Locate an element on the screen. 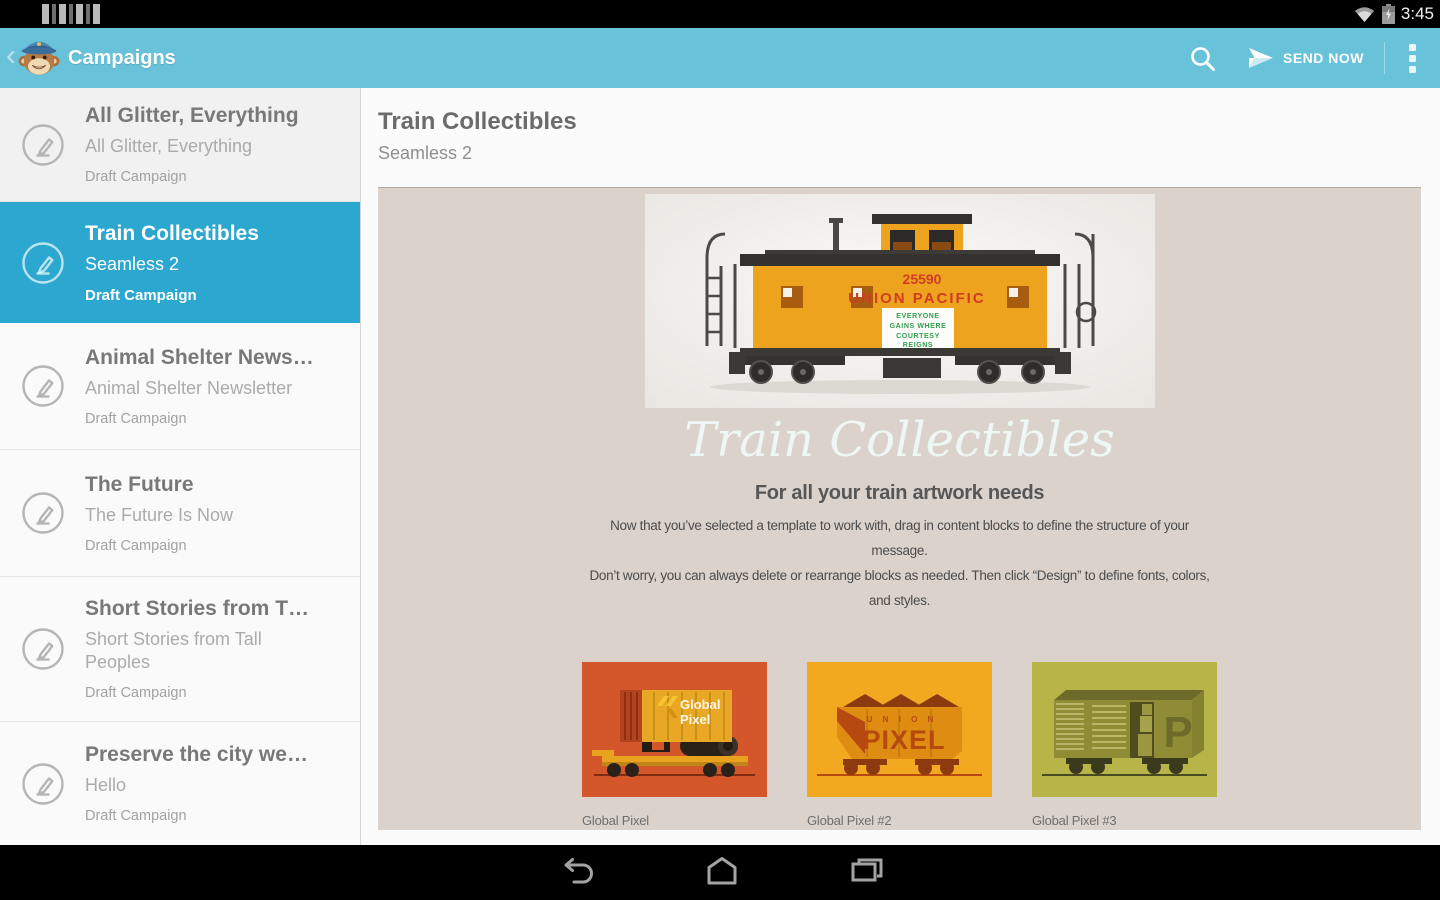 The image size is (1440, 900). campaign-subtitle: All Glitter, Everything is located at coordinates (169, 146).